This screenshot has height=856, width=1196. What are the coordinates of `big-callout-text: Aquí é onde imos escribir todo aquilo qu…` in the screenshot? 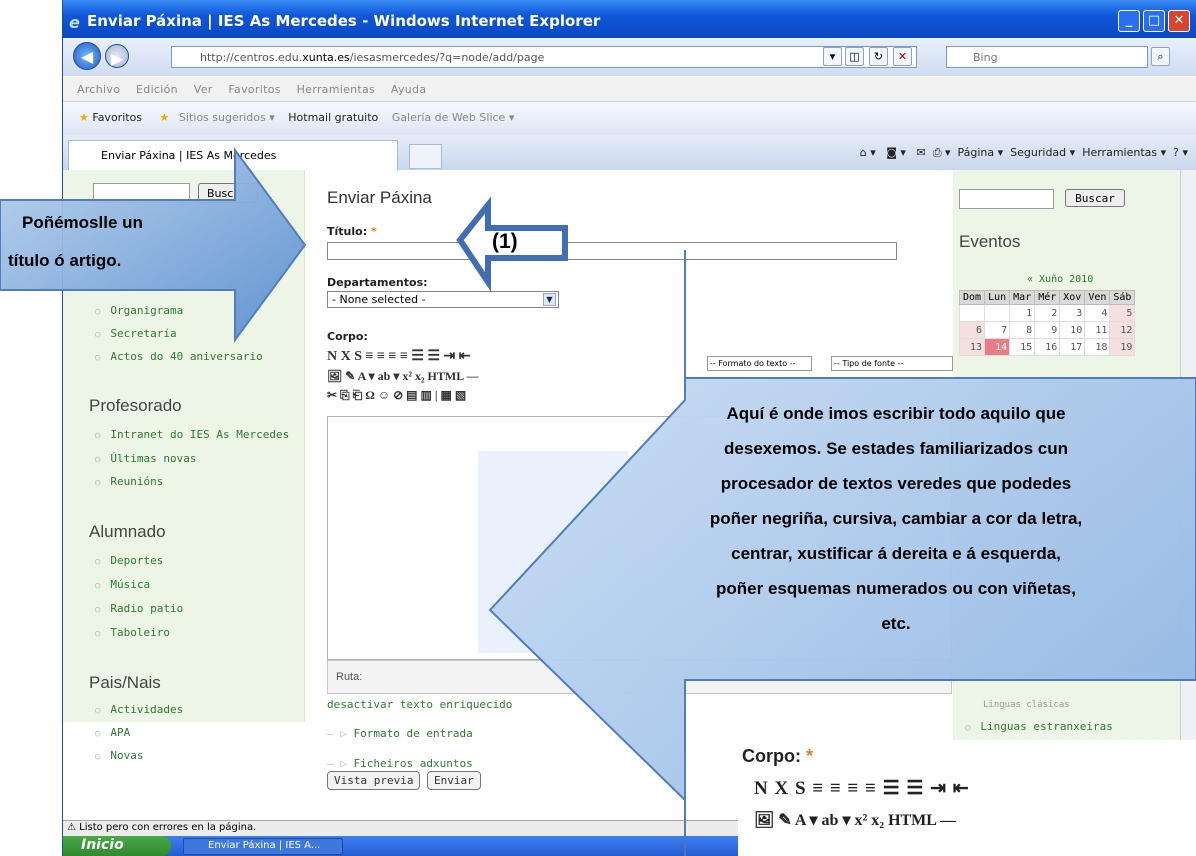 It's located at (896, 518).